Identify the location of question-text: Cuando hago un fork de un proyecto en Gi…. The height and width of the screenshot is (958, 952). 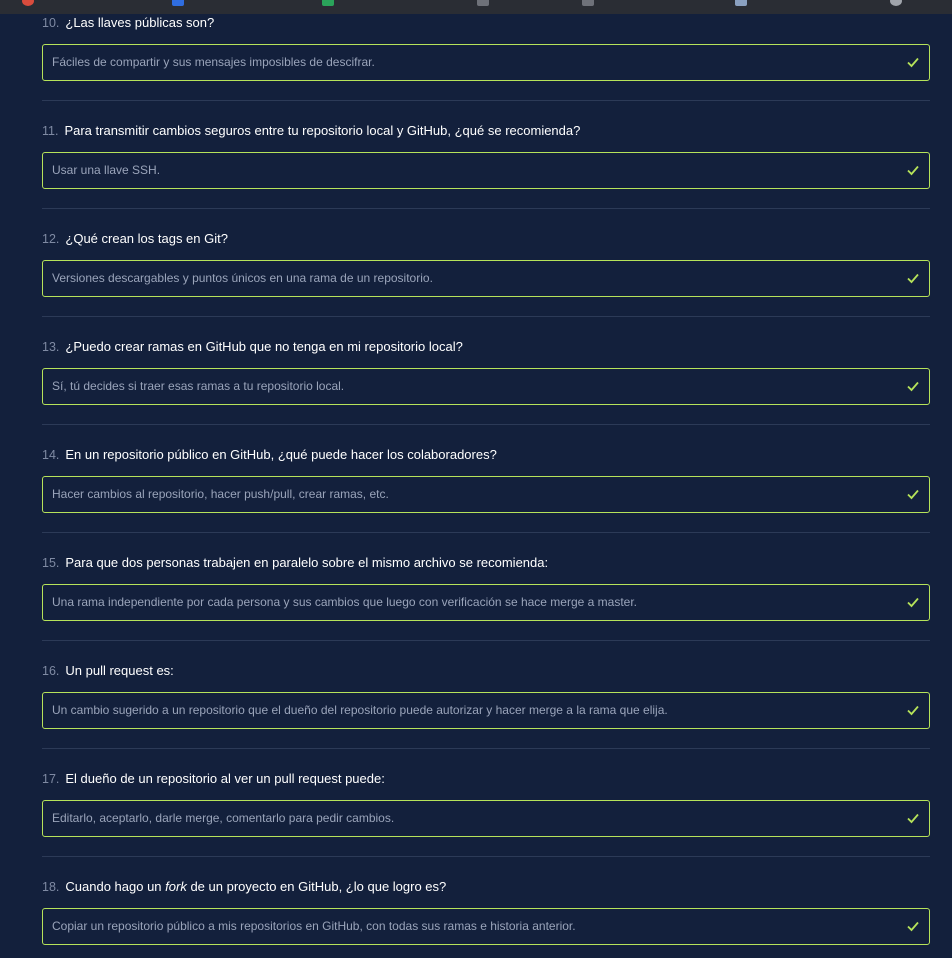
(255, 886).